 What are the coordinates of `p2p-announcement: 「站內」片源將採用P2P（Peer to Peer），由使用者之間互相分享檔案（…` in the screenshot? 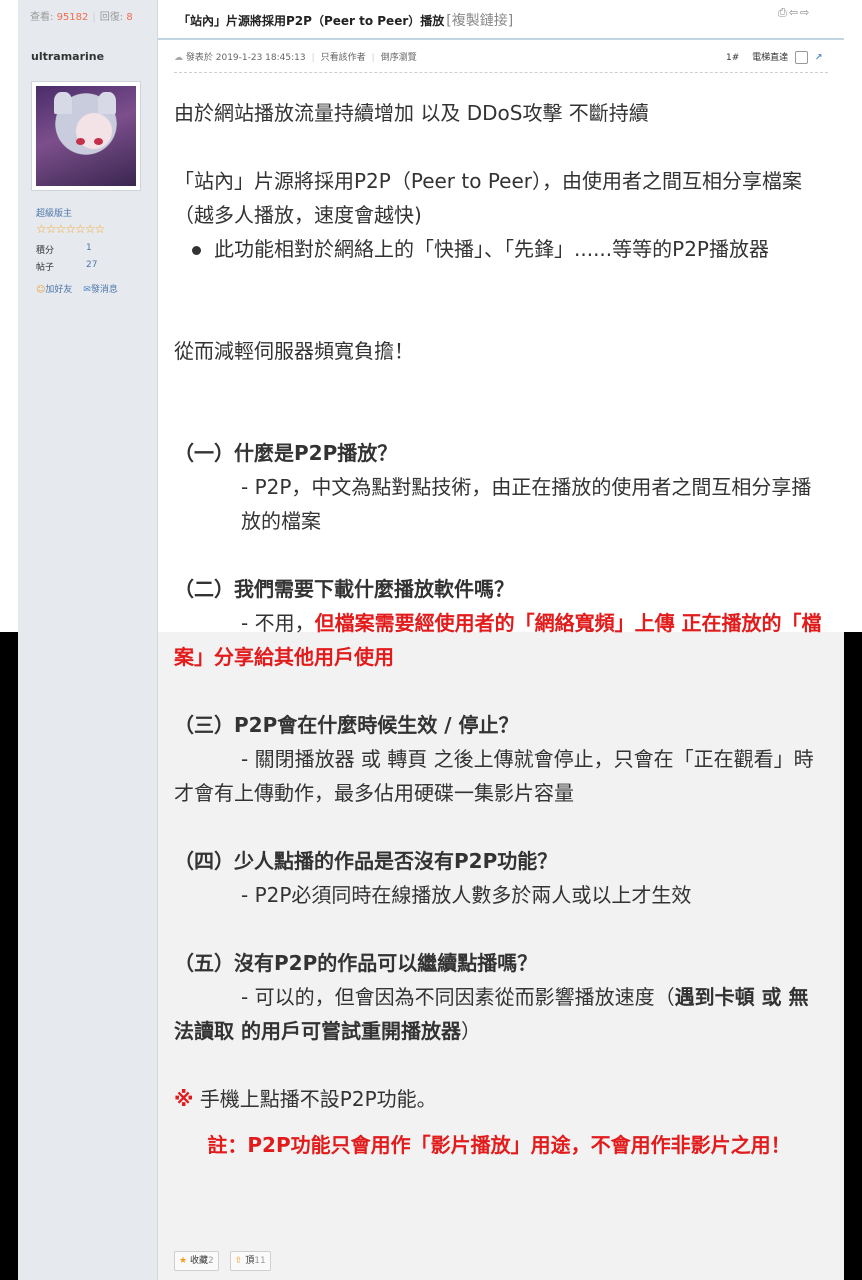 It's located at (488, 198).